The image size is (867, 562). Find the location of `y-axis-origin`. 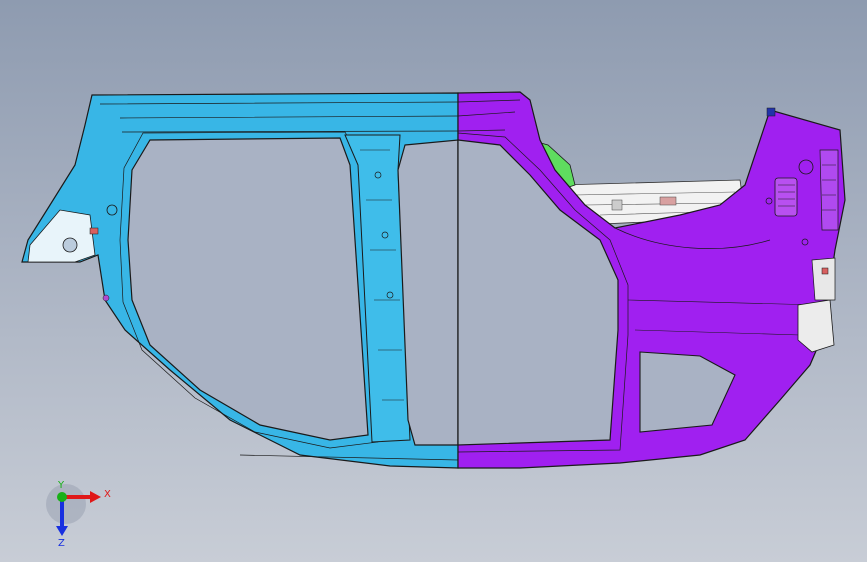

y-axis-origin is located at coordinates (62, 497).